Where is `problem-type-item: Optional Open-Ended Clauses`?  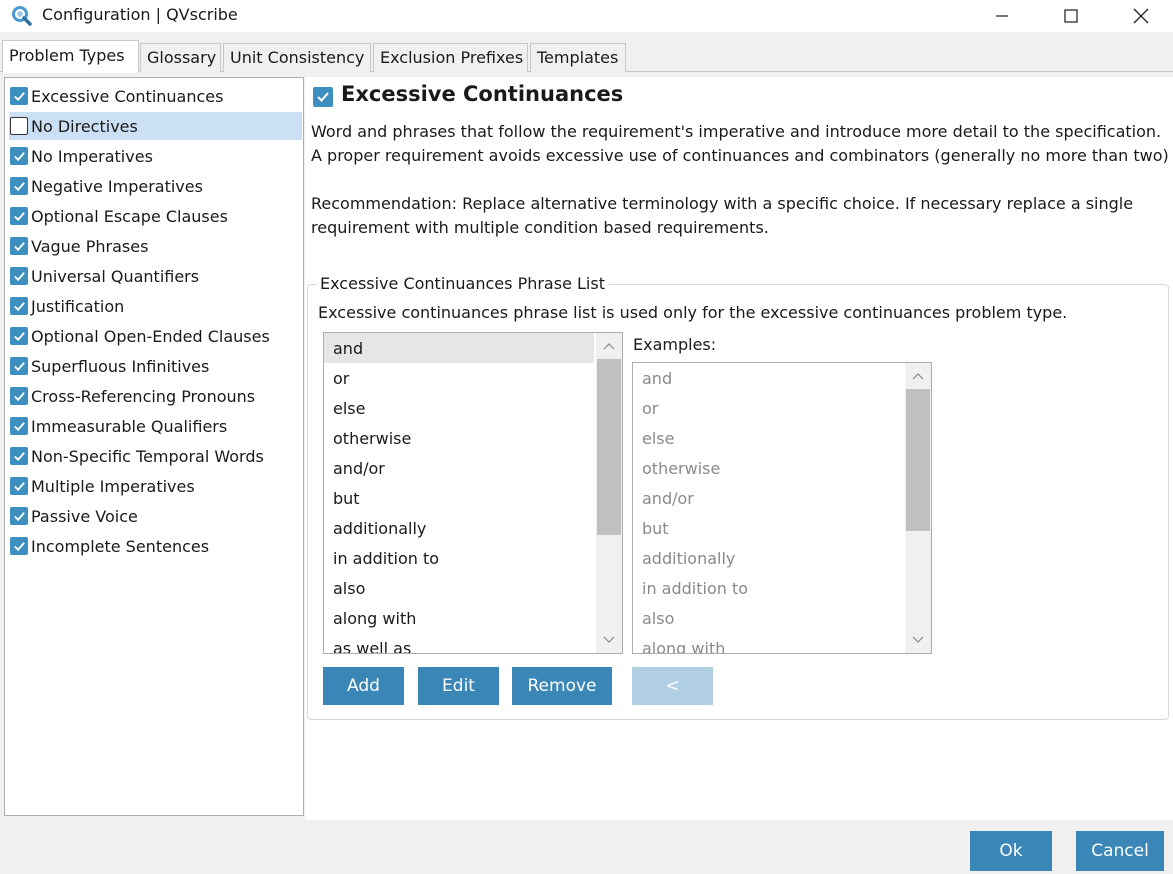 problem-type-item: Optional Open-Ended Clauses is located at coordinates (156, 336).